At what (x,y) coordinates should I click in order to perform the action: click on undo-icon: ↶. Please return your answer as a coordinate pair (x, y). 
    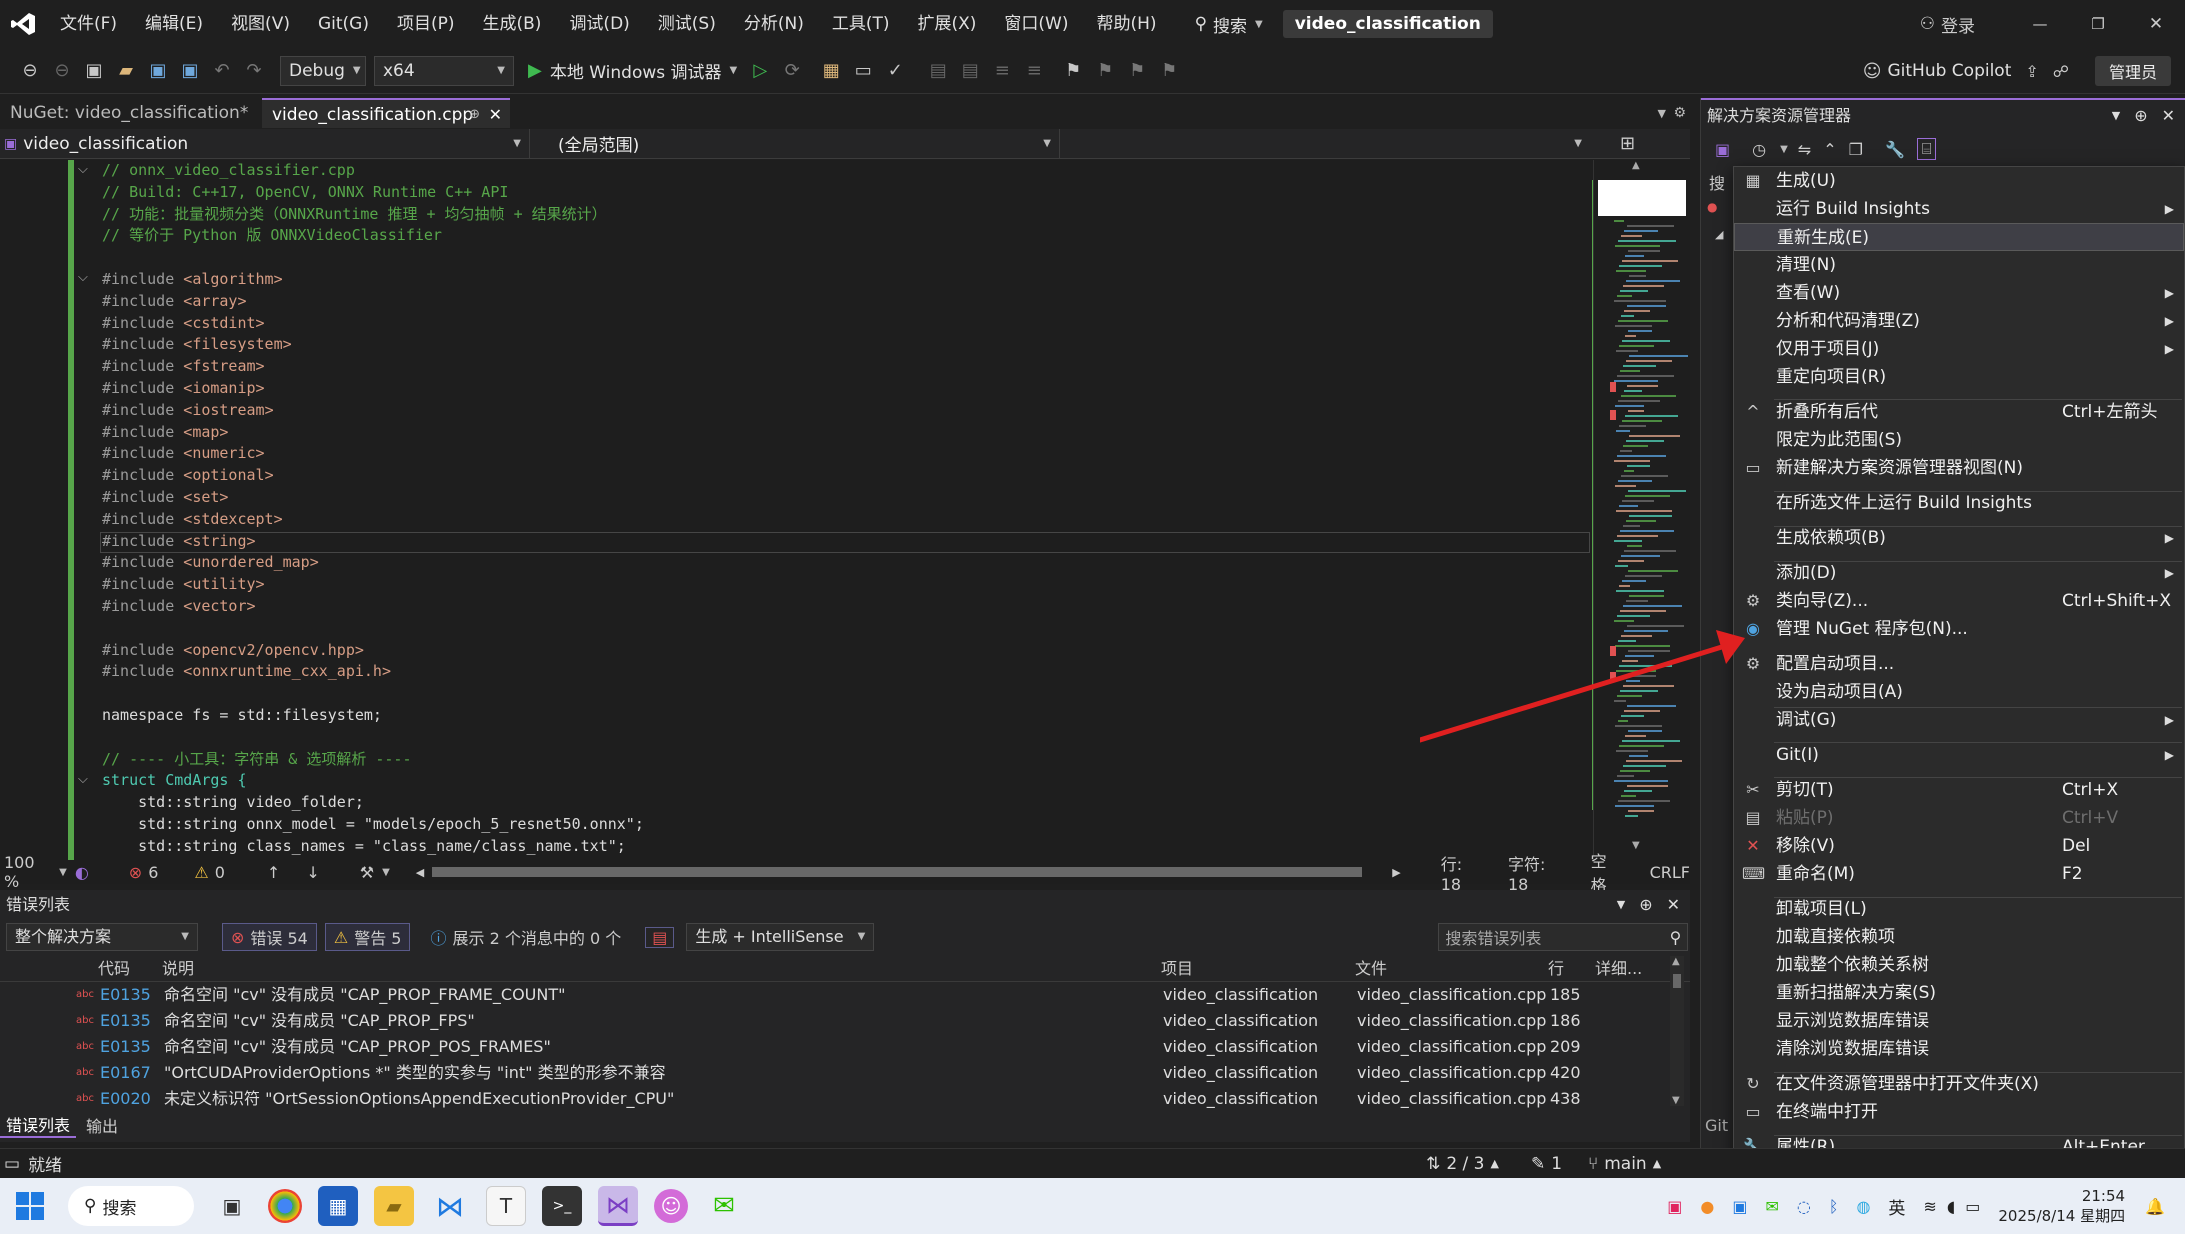
    Looking at the image, I should click on (222, 71).